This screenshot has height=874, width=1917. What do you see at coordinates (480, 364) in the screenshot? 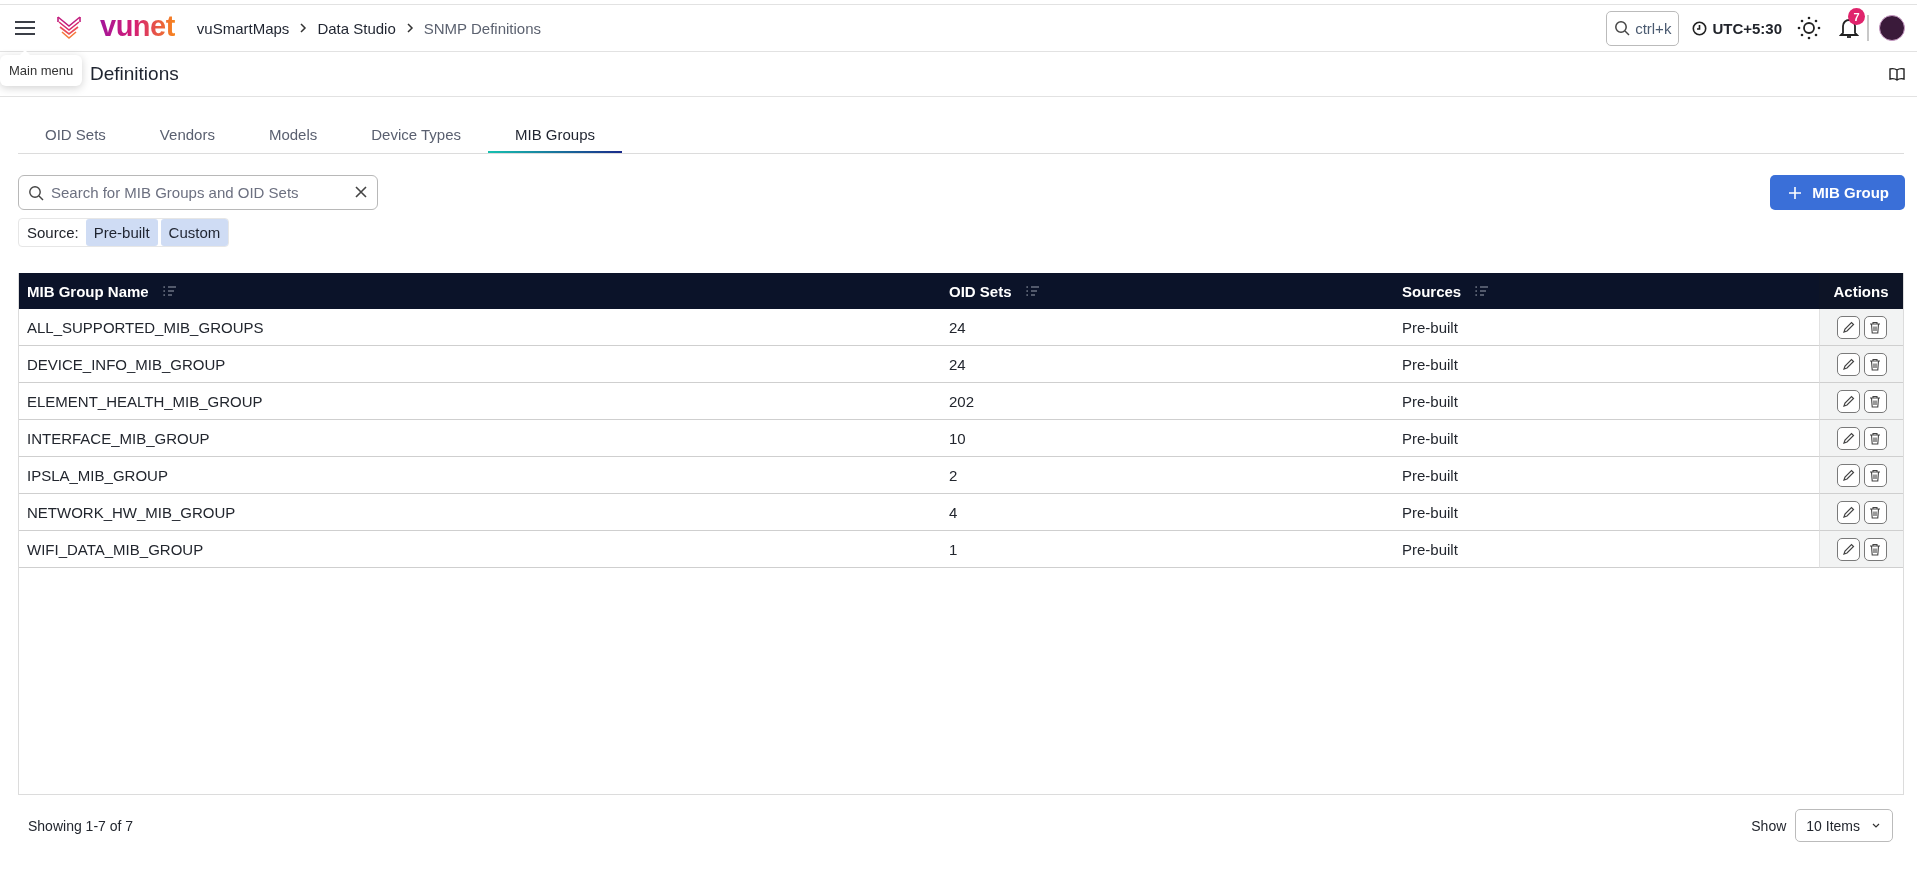
I see `table-cell: DEVICE_INFO_MIB_GROUP` at bounding box center [480, 364].